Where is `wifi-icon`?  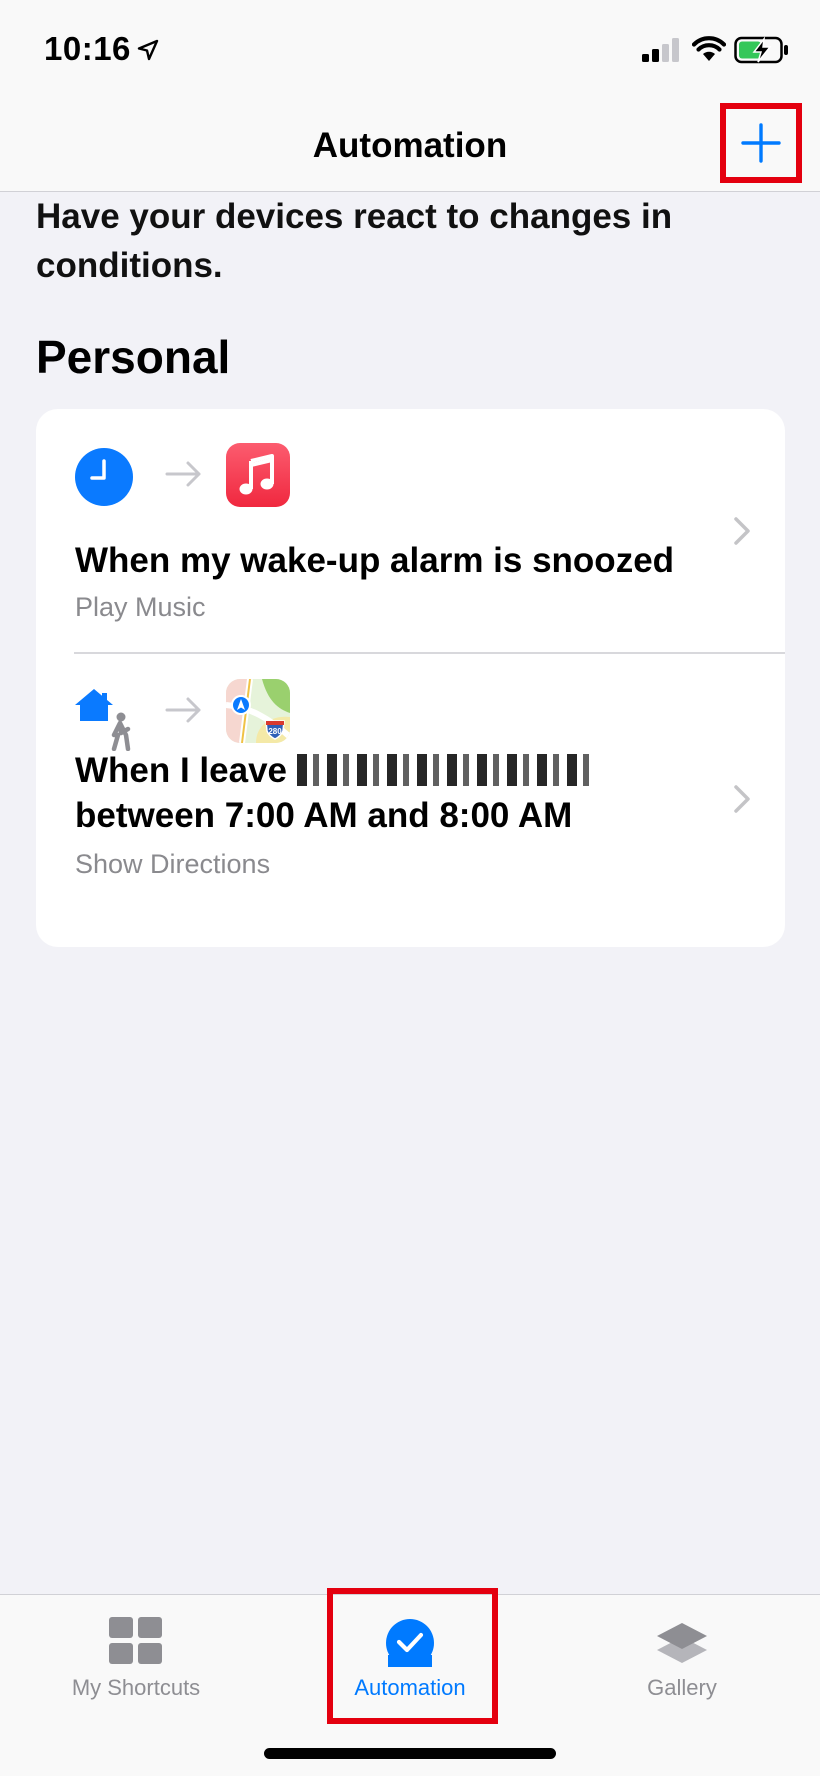
wifi-icon is located at coordinates (709, 48).